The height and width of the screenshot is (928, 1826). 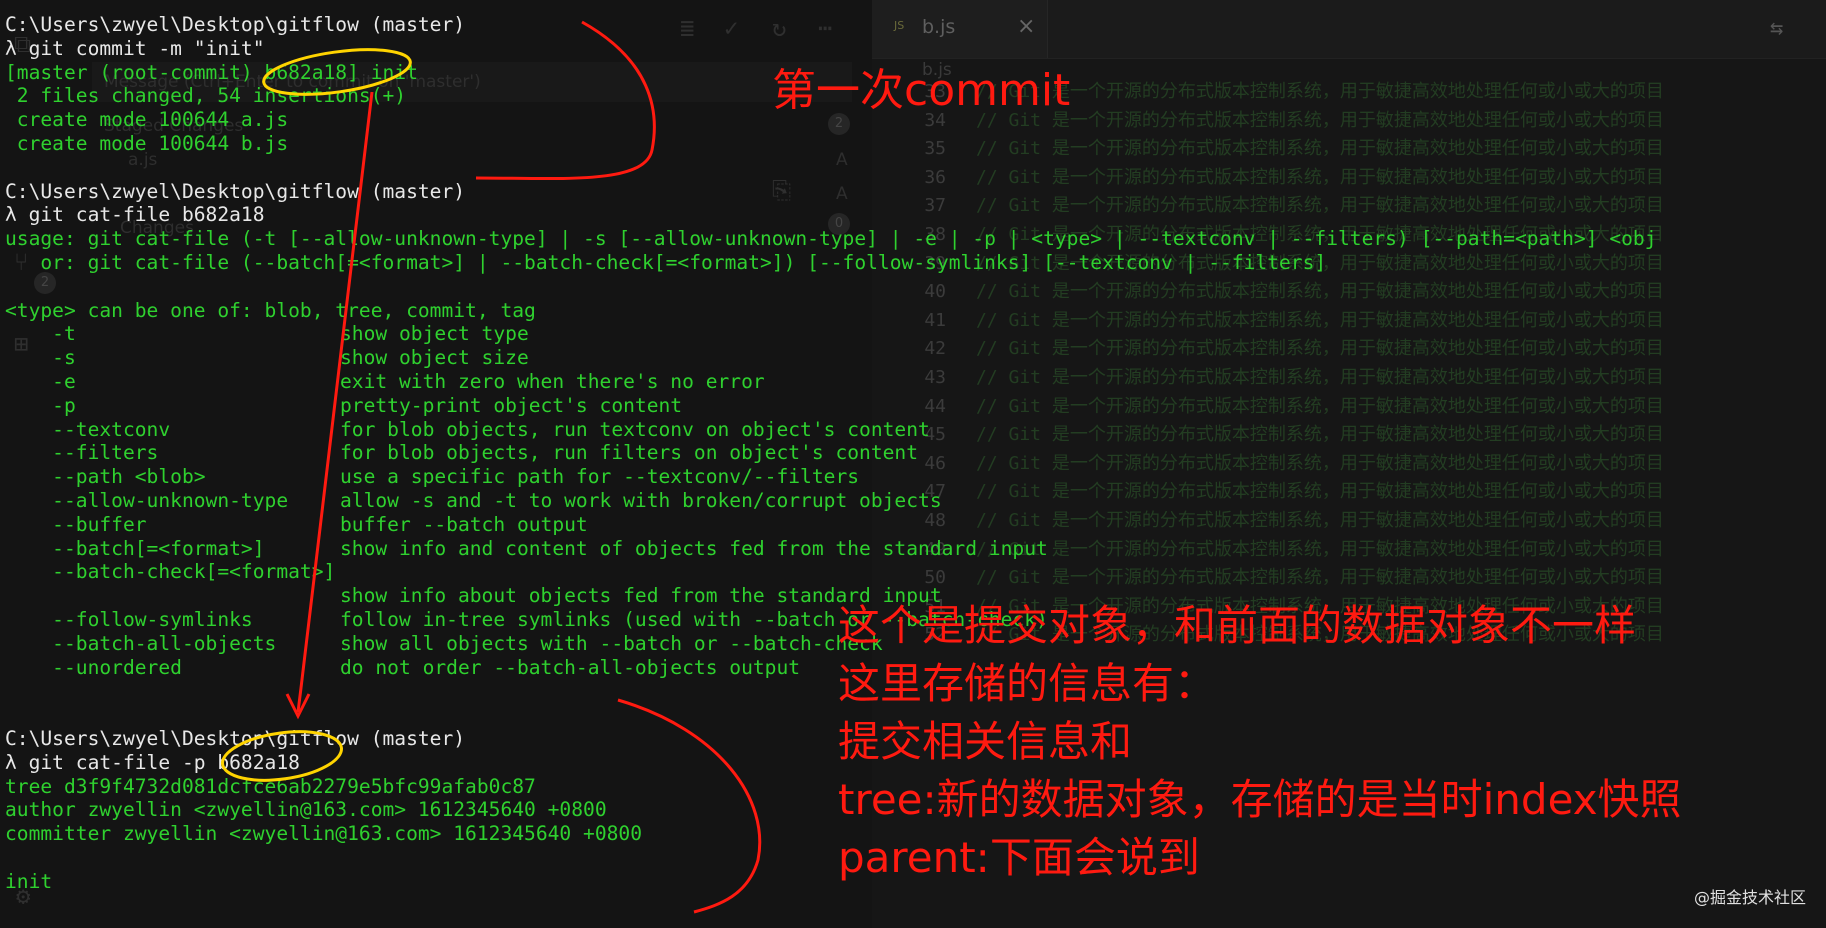 I want to click on terminal-text: -s, so click(x=40, y=358).